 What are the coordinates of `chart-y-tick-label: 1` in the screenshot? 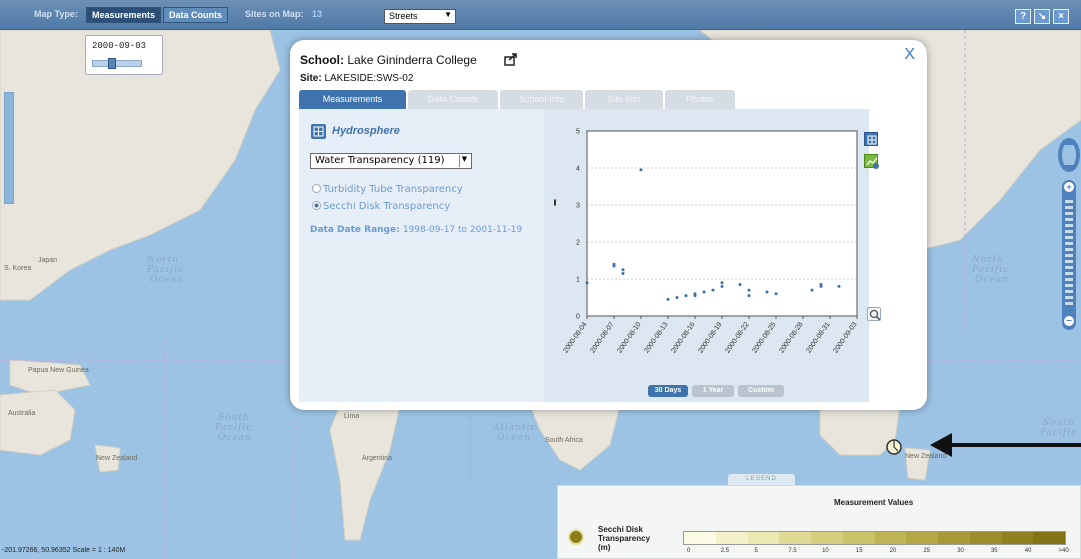 It's located at (578, 280).